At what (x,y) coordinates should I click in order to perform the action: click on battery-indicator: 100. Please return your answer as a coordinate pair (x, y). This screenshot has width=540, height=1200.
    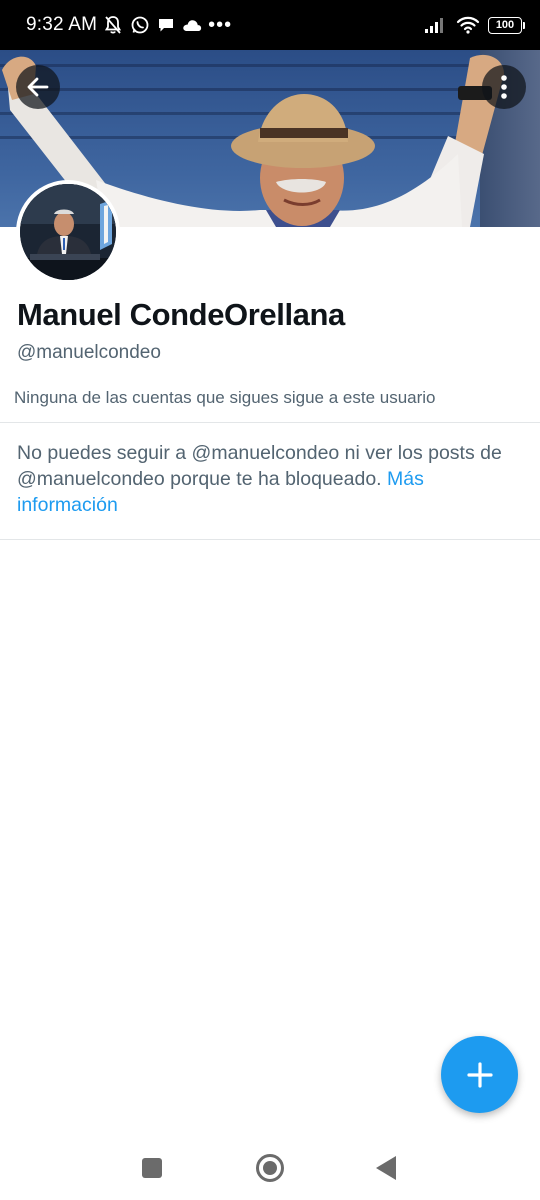
    Looking at the image, I should click on (506, 25).